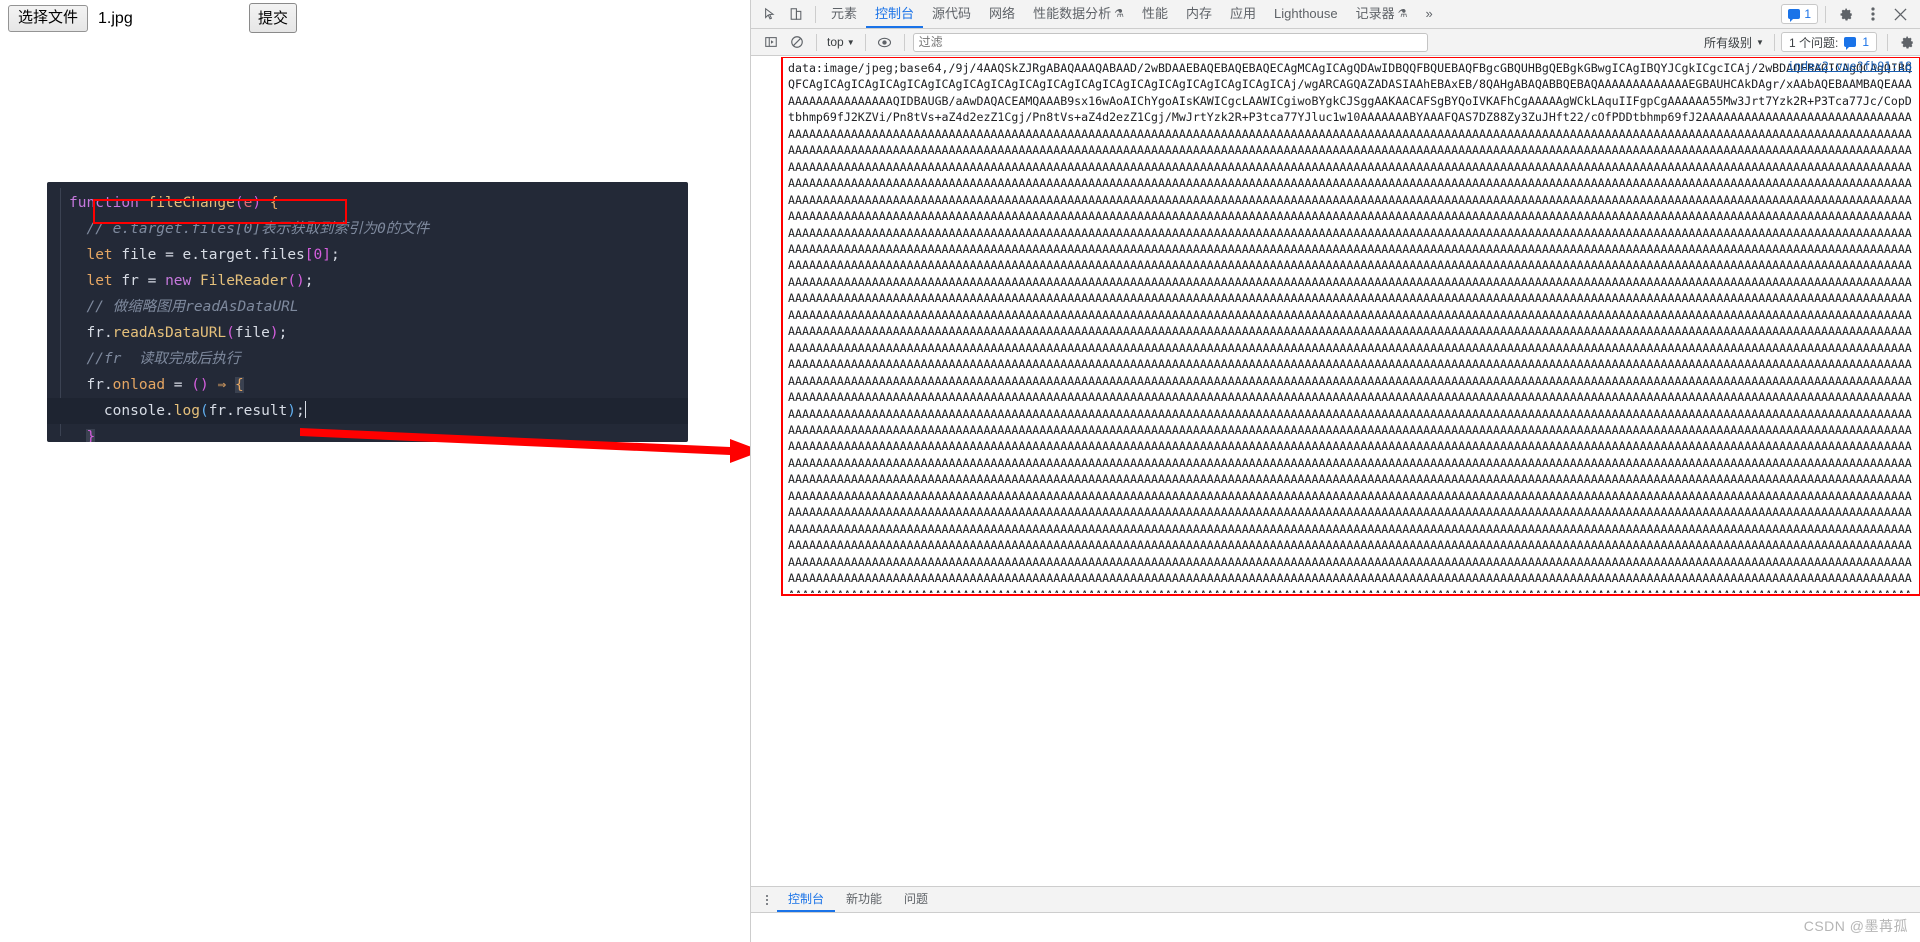  I want to click on tab-label: 元素, so click(844, 13).